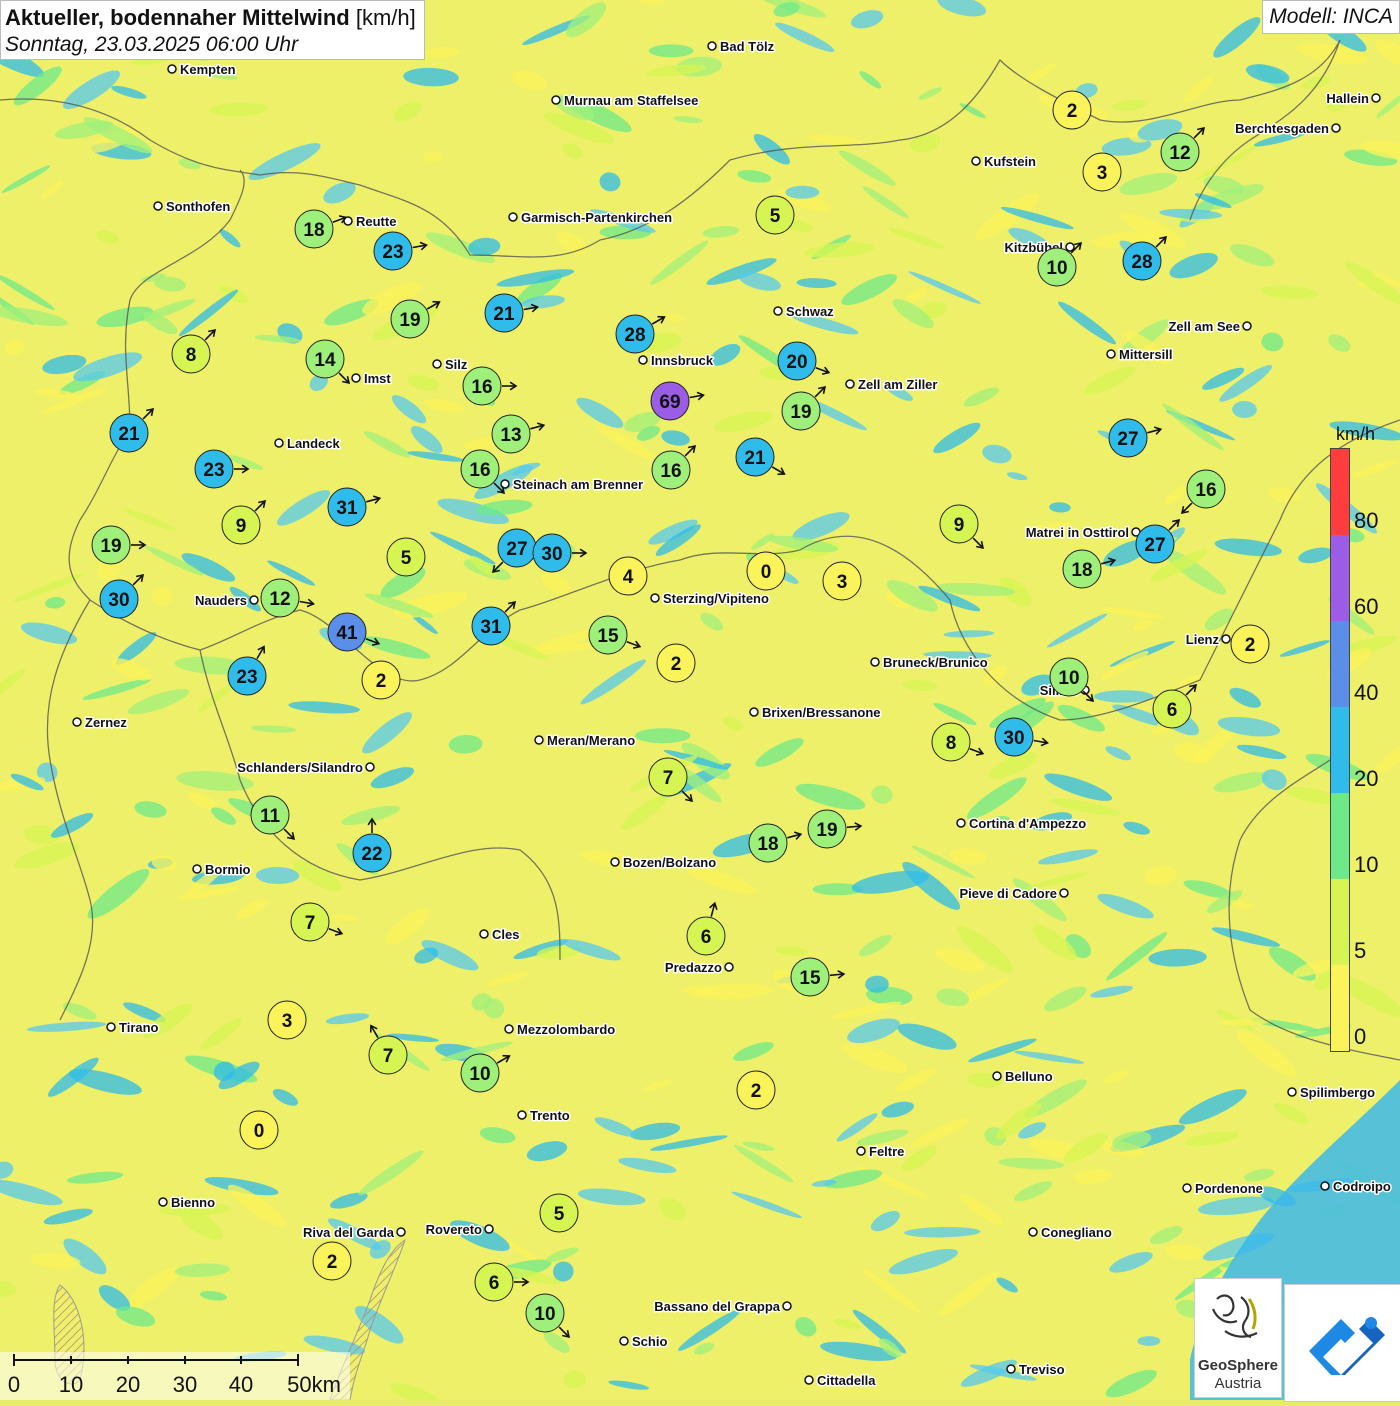 This screenshot has width=1400, height=1406. Describe the element at coordinates (1042, 1369) in the screenshot. I see `city-label: Treviso` at that location.